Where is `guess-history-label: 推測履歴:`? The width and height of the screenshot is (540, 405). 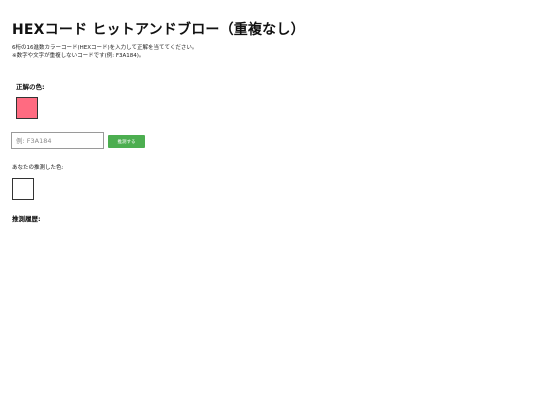
guess-history-label: 推測履歴: is located at coordinates (26, 219).